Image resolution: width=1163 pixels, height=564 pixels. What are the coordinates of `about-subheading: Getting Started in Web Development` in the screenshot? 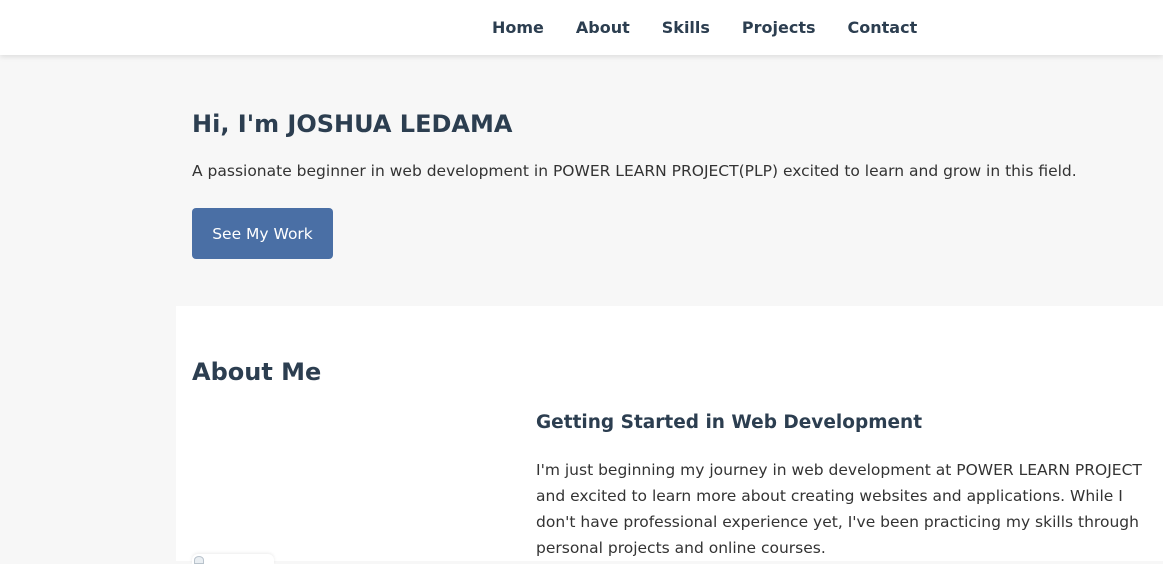 It's located at (729, 422).